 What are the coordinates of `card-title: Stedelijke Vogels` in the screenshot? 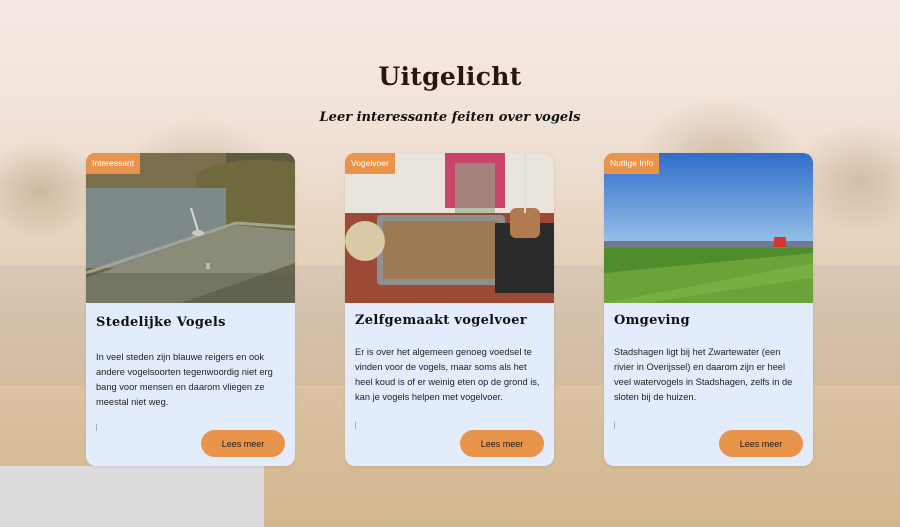 It's located at (161, 322).